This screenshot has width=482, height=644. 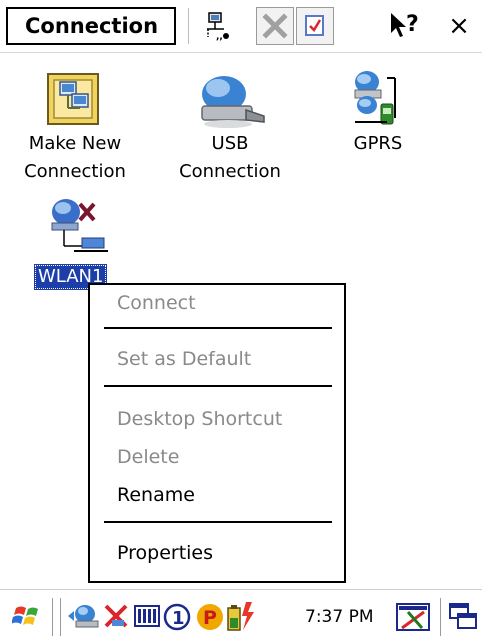 I want to click on wireless-tray-button, so click(x=116, y=618).